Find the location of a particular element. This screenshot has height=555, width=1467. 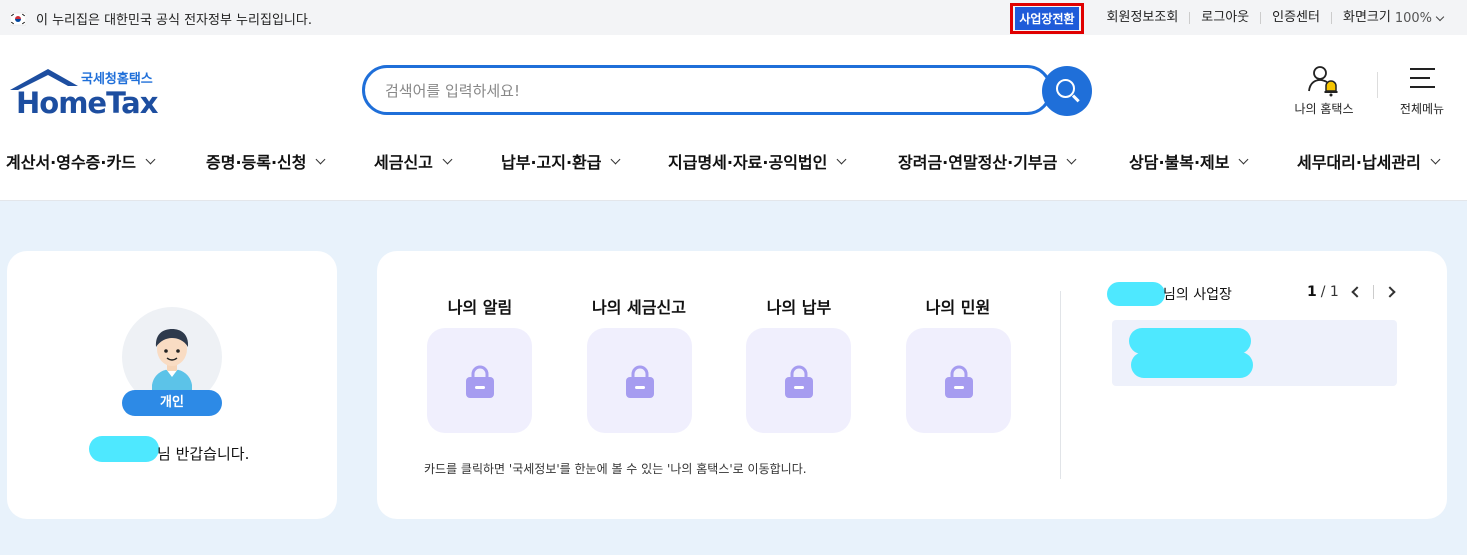

all-menu-label: 전체메뉴 is located at coordinates (1422, 109).